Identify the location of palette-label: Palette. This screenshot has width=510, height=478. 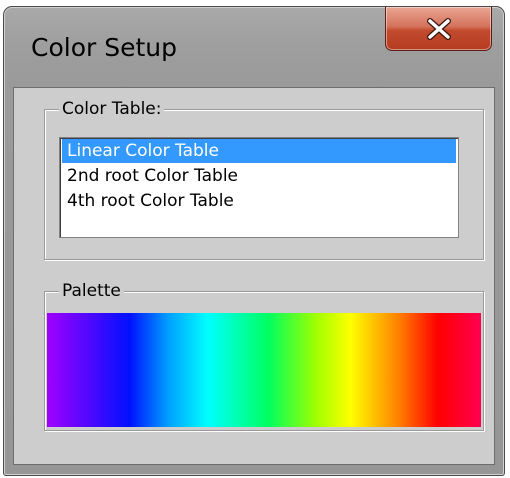
(91, 291).